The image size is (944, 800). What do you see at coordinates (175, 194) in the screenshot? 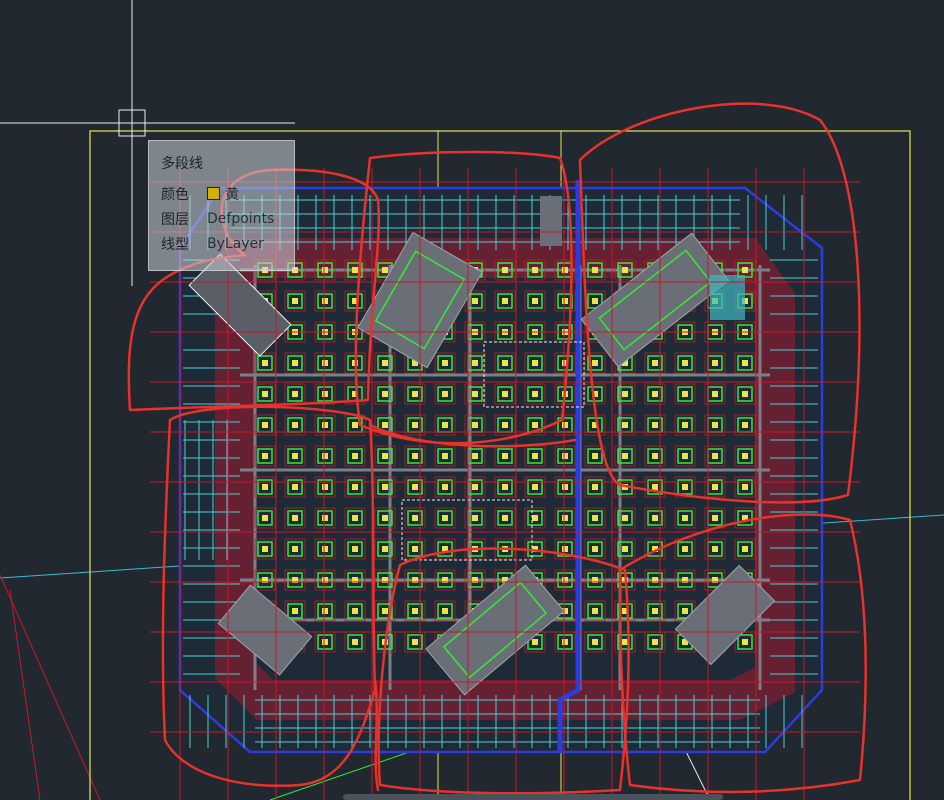
I see `tooltip-color-label: 颜色` at bounding box center [175, 194].